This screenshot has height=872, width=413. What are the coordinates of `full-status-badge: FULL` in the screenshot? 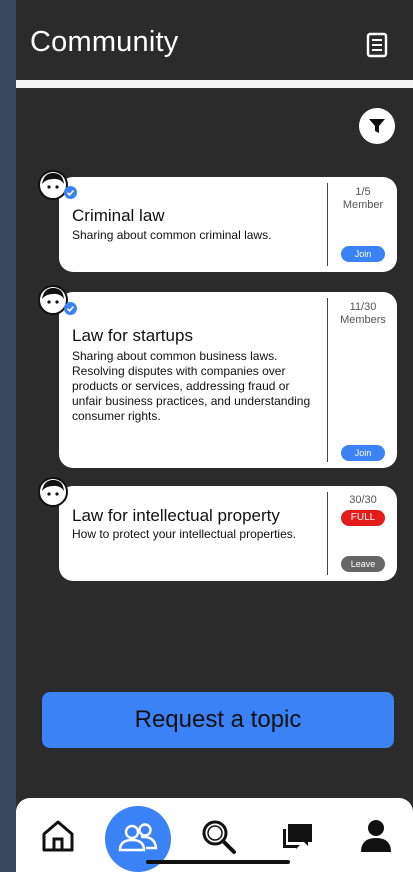 It's located at (363, 518).